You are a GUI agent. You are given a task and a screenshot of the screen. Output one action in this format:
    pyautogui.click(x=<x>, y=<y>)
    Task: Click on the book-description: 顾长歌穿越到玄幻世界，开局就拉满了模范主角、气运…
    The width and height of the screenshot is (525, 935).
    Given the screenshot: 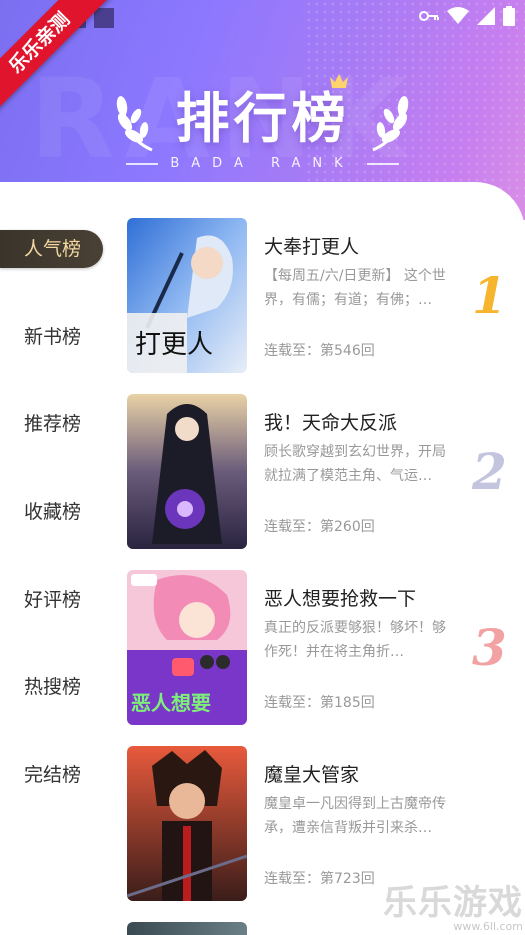 What is the action you would take?
    pyautogui.click(x=355, y=464)
    